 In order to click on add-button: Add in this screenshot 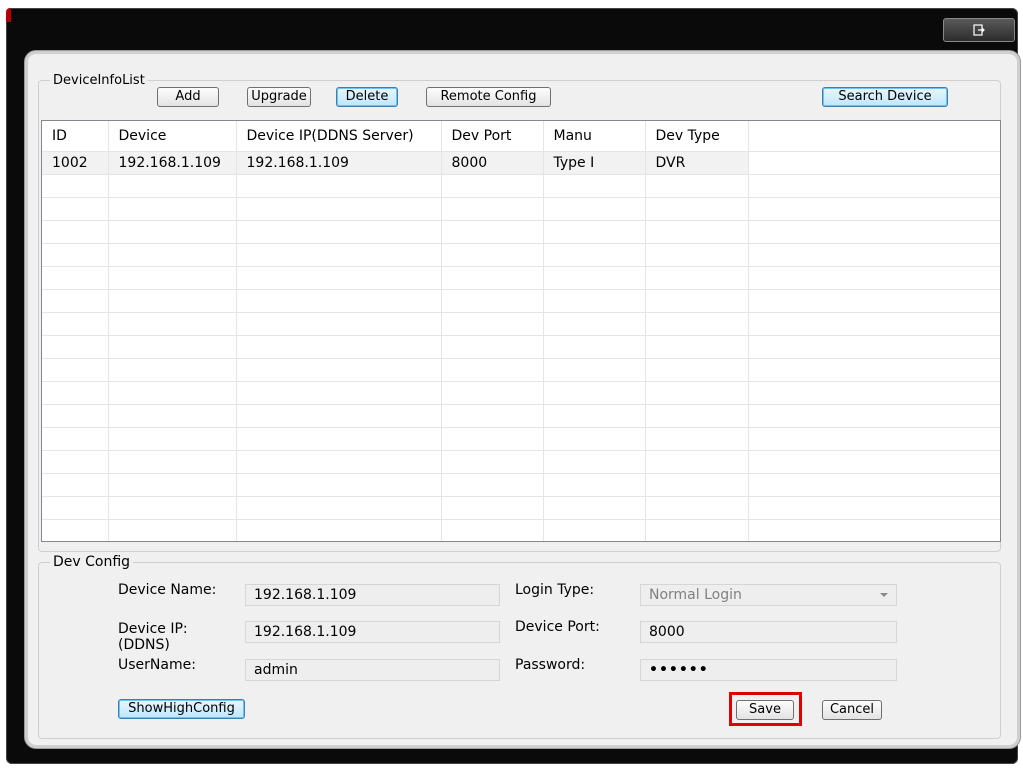, I will do `click(188, 97)`.